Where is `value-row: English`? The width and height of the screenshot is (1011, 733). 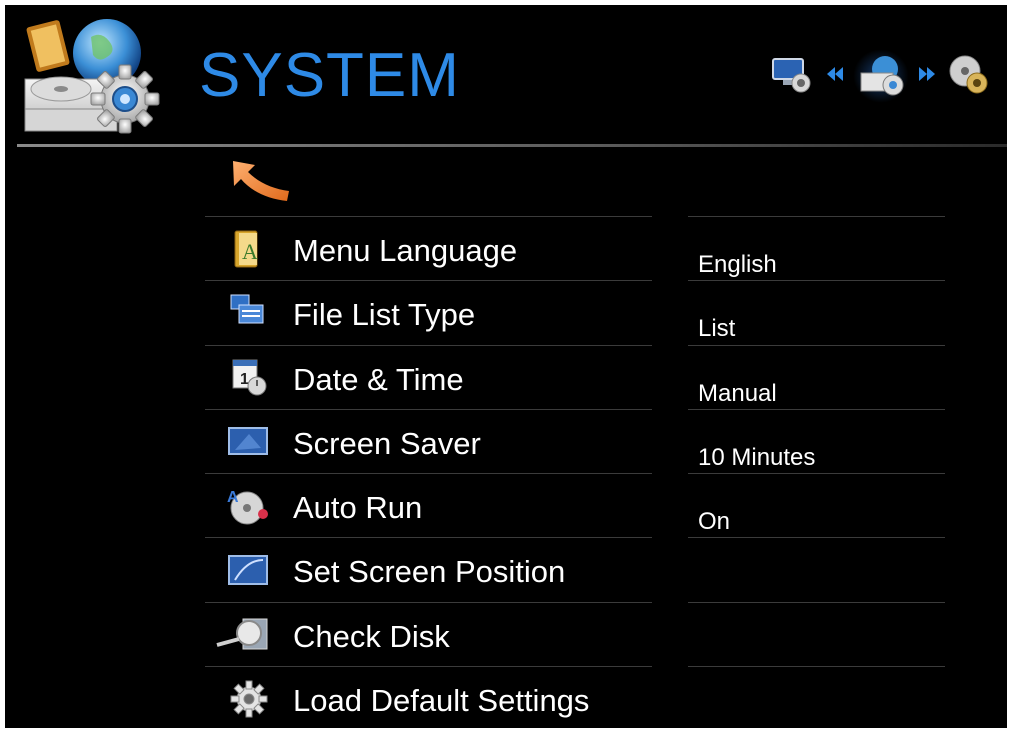 value-row: English is located at coordinates (816, 248).